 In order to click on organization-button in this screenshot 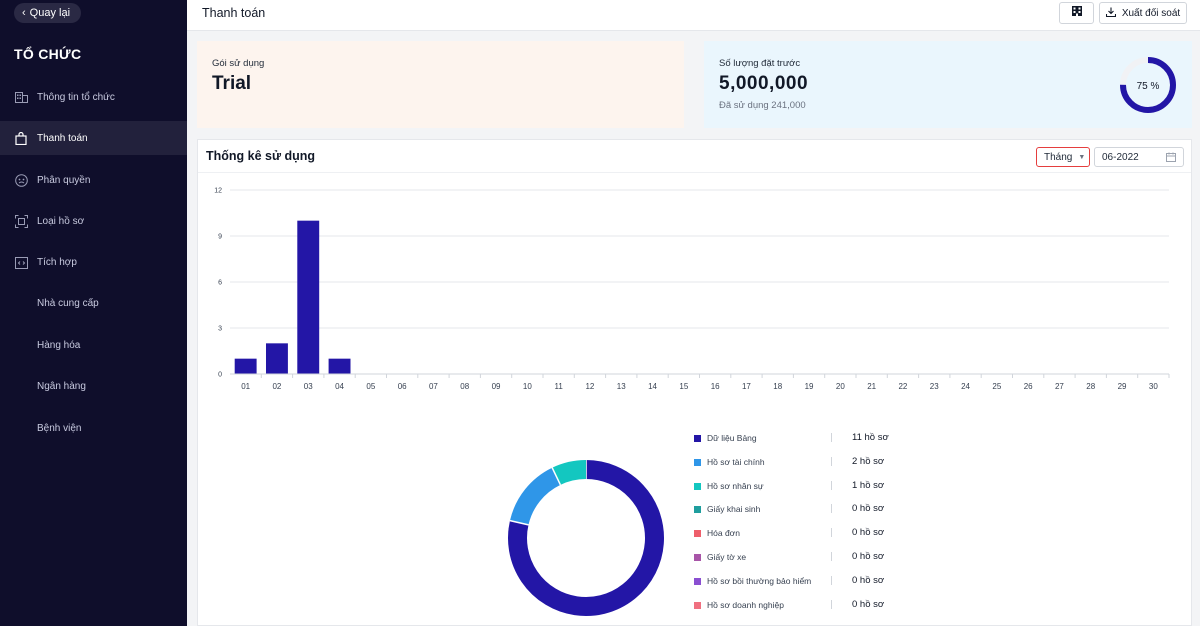, I will do `click(1076, 13)`.